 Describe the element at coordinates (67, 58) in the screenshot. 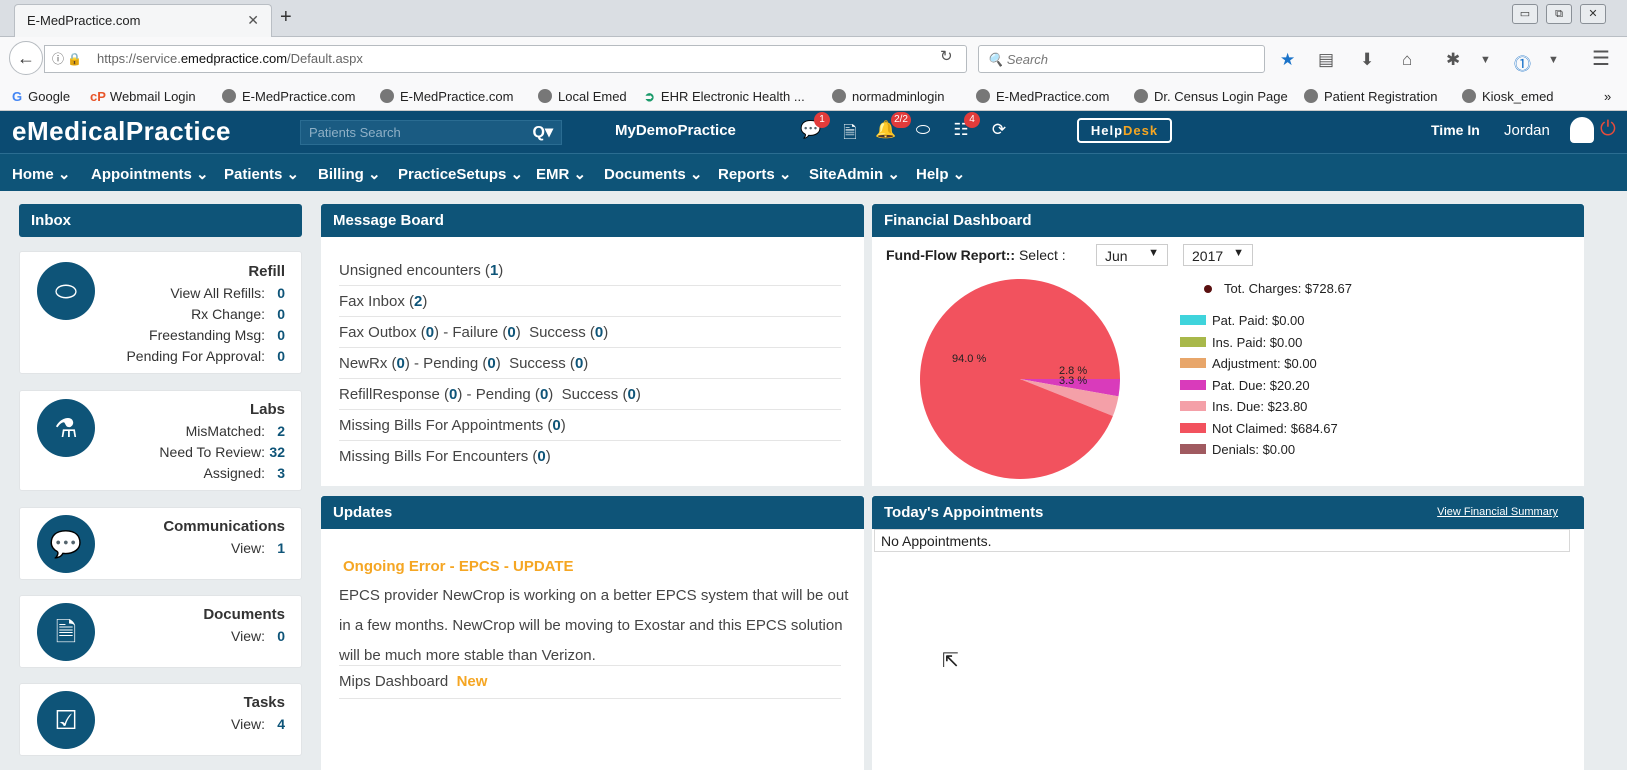

I see `info-lock-icon: ⓘ 🔒` at that location.